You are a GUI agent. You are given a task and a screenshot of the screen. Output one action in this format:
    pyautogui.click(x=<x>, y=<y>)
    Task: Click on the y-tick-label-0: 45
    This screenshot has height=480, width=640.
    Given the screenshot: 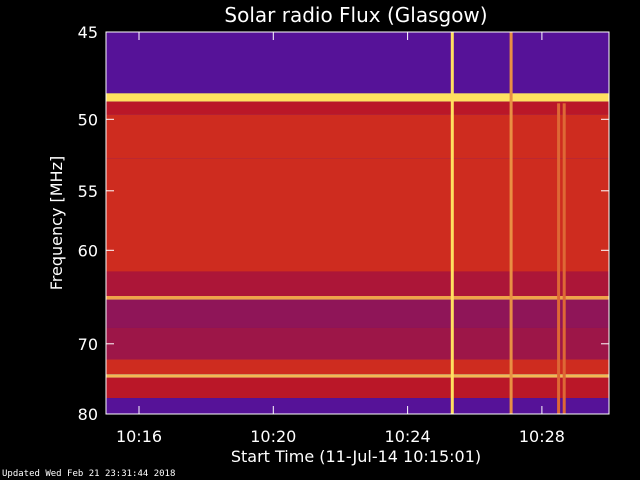 What is the action you would take?
    pyautogui.click(x=88, y=32)
    